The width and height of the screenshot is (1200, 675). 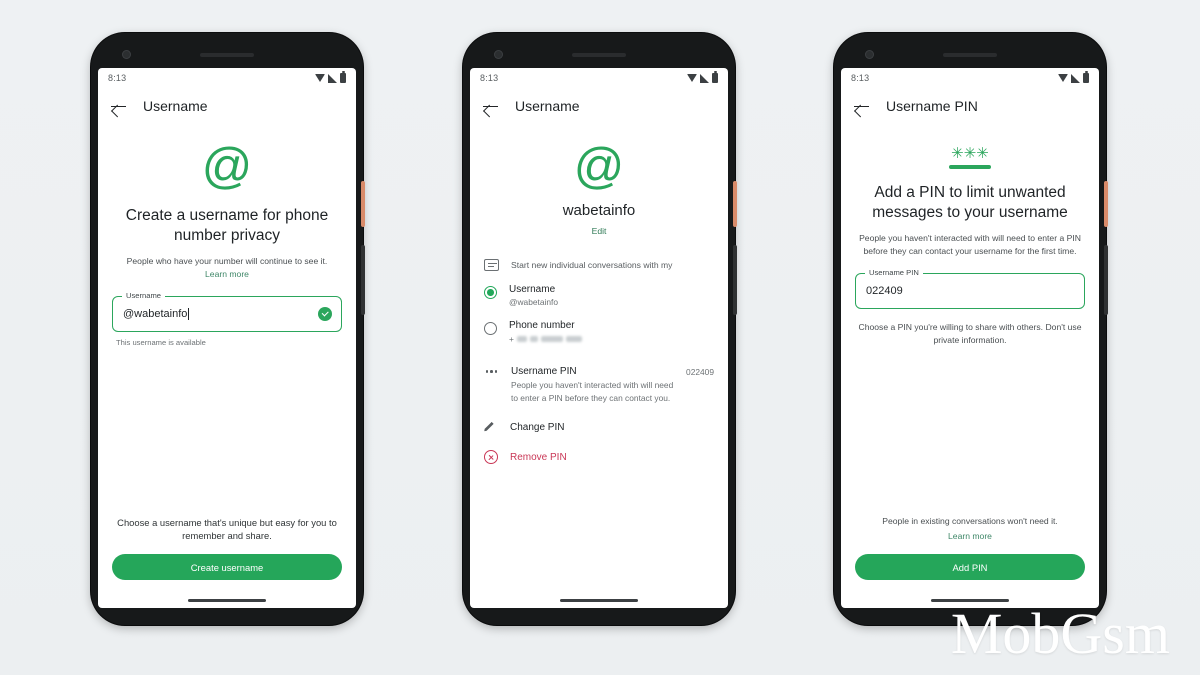 I want to click on page-title: Username PIN, so click(x=932, y=106).